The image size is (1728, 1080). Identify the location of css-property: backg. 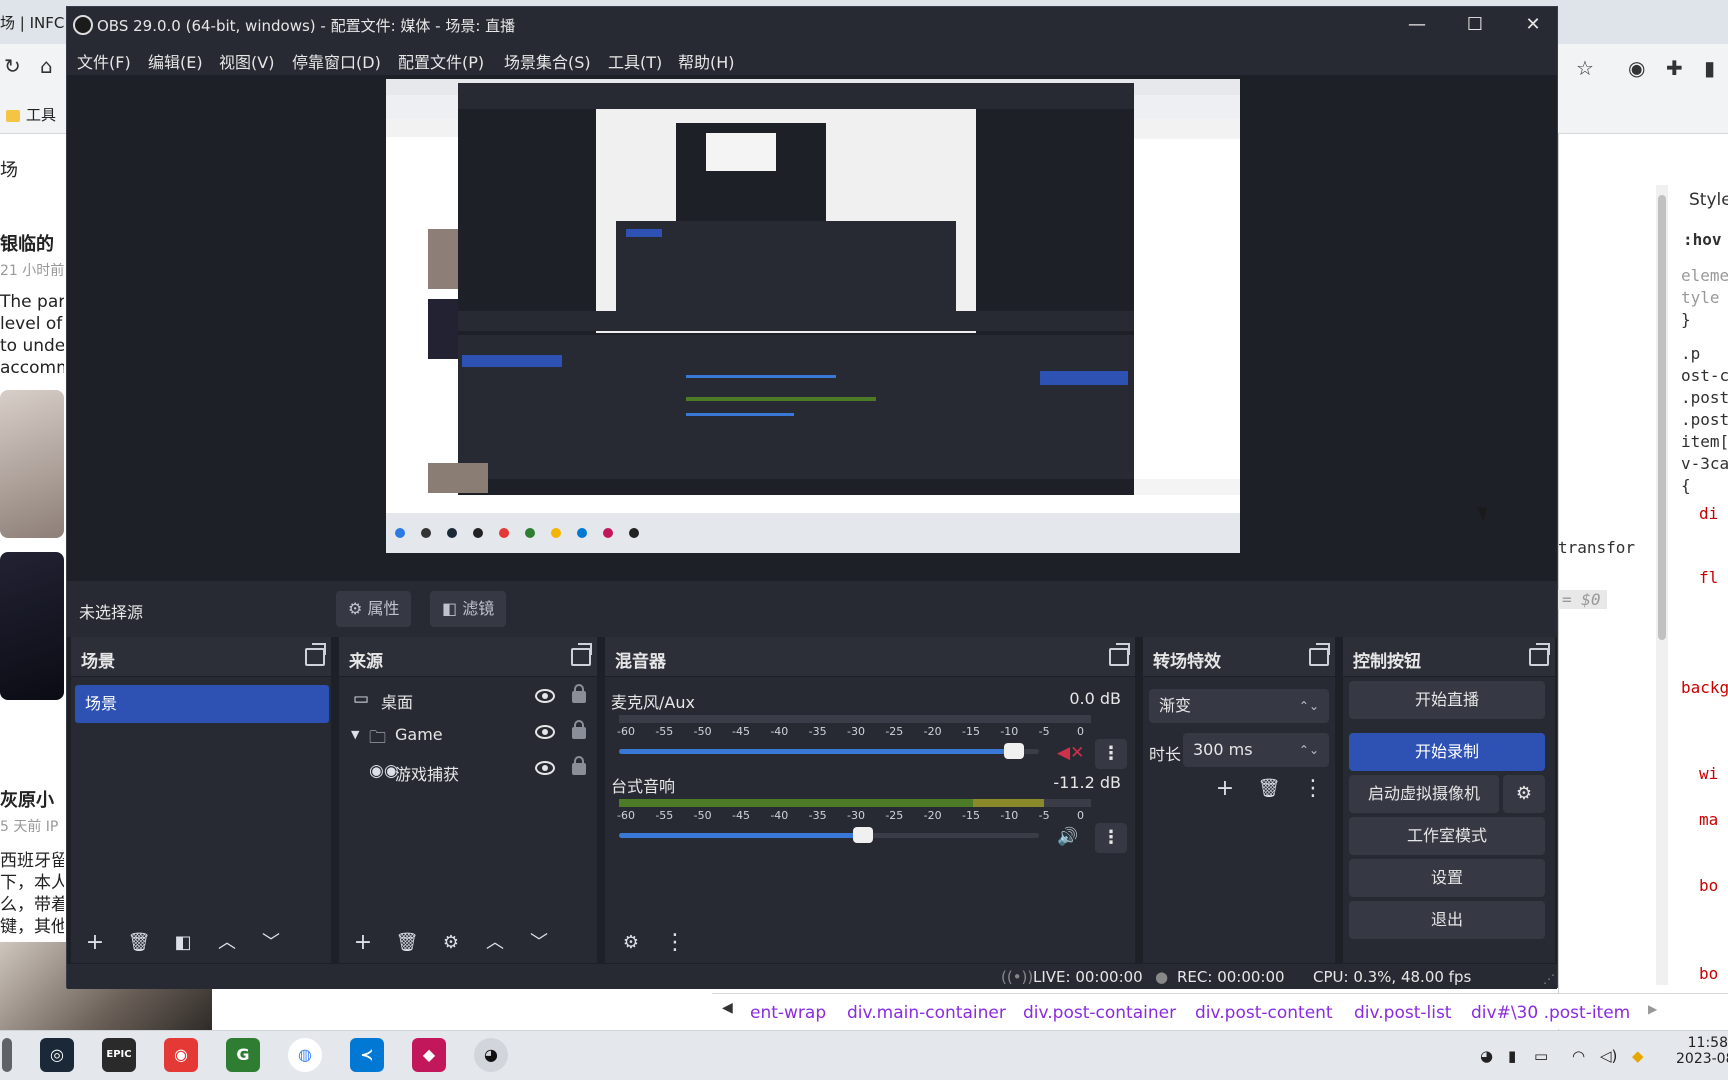
(1704, 687).